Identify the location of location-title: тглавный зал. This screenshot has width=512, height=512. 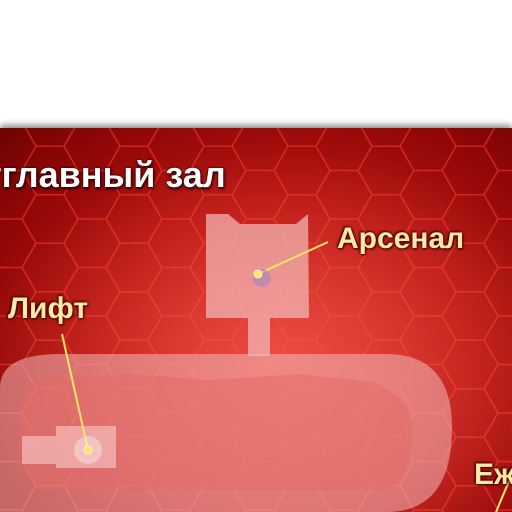
(113, 174).